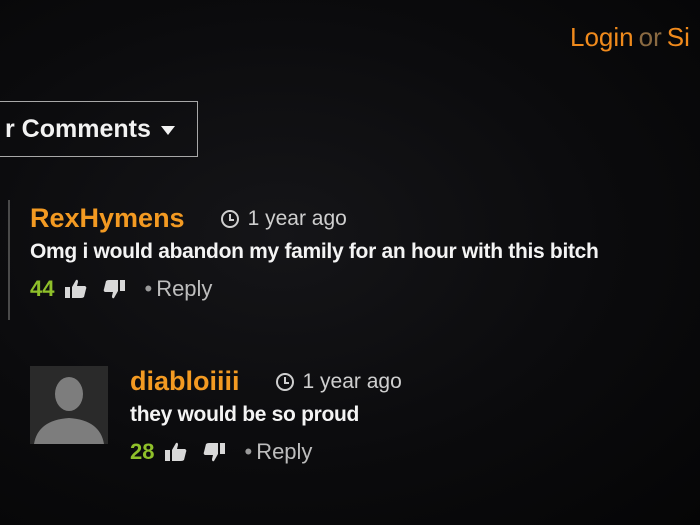  What do you see at coordinates (314, 289) in the screenshot?
I see `comment-actions: 44 • Reply` at bounding box center [314, 289].